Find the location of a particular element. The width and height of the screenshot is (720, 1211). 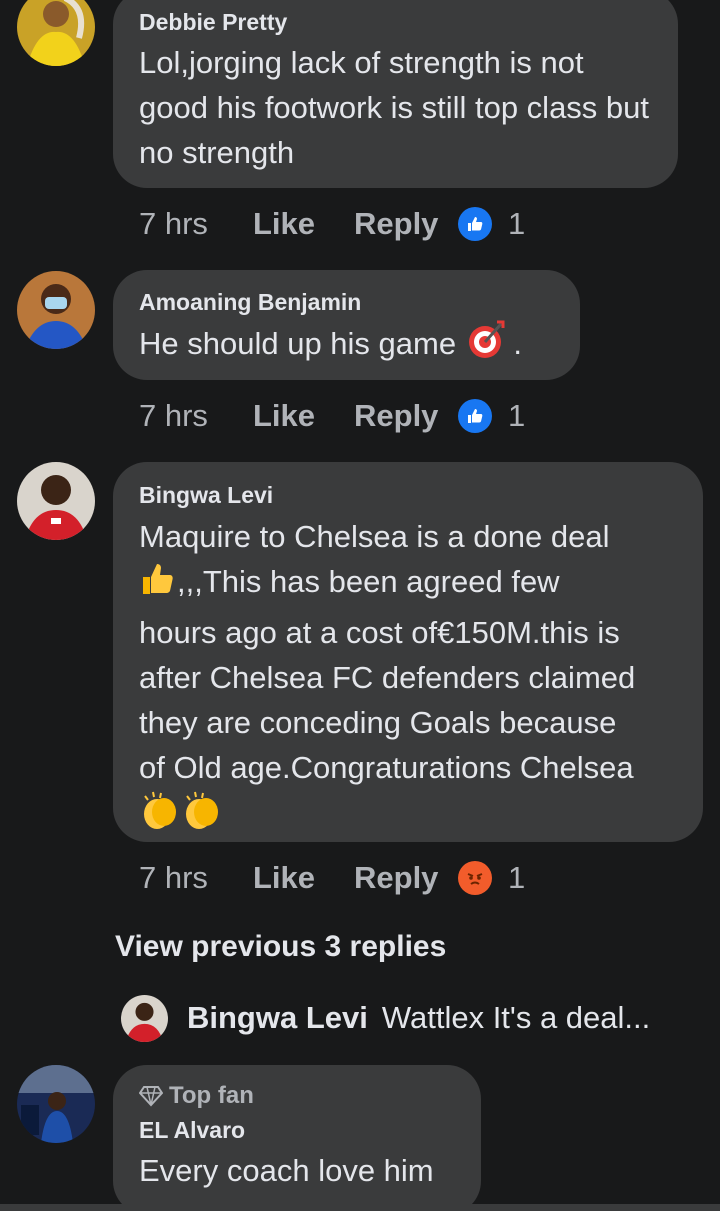

comment-text-line-body: ,,,This has been agreed few is located at coordinates (368, 581).